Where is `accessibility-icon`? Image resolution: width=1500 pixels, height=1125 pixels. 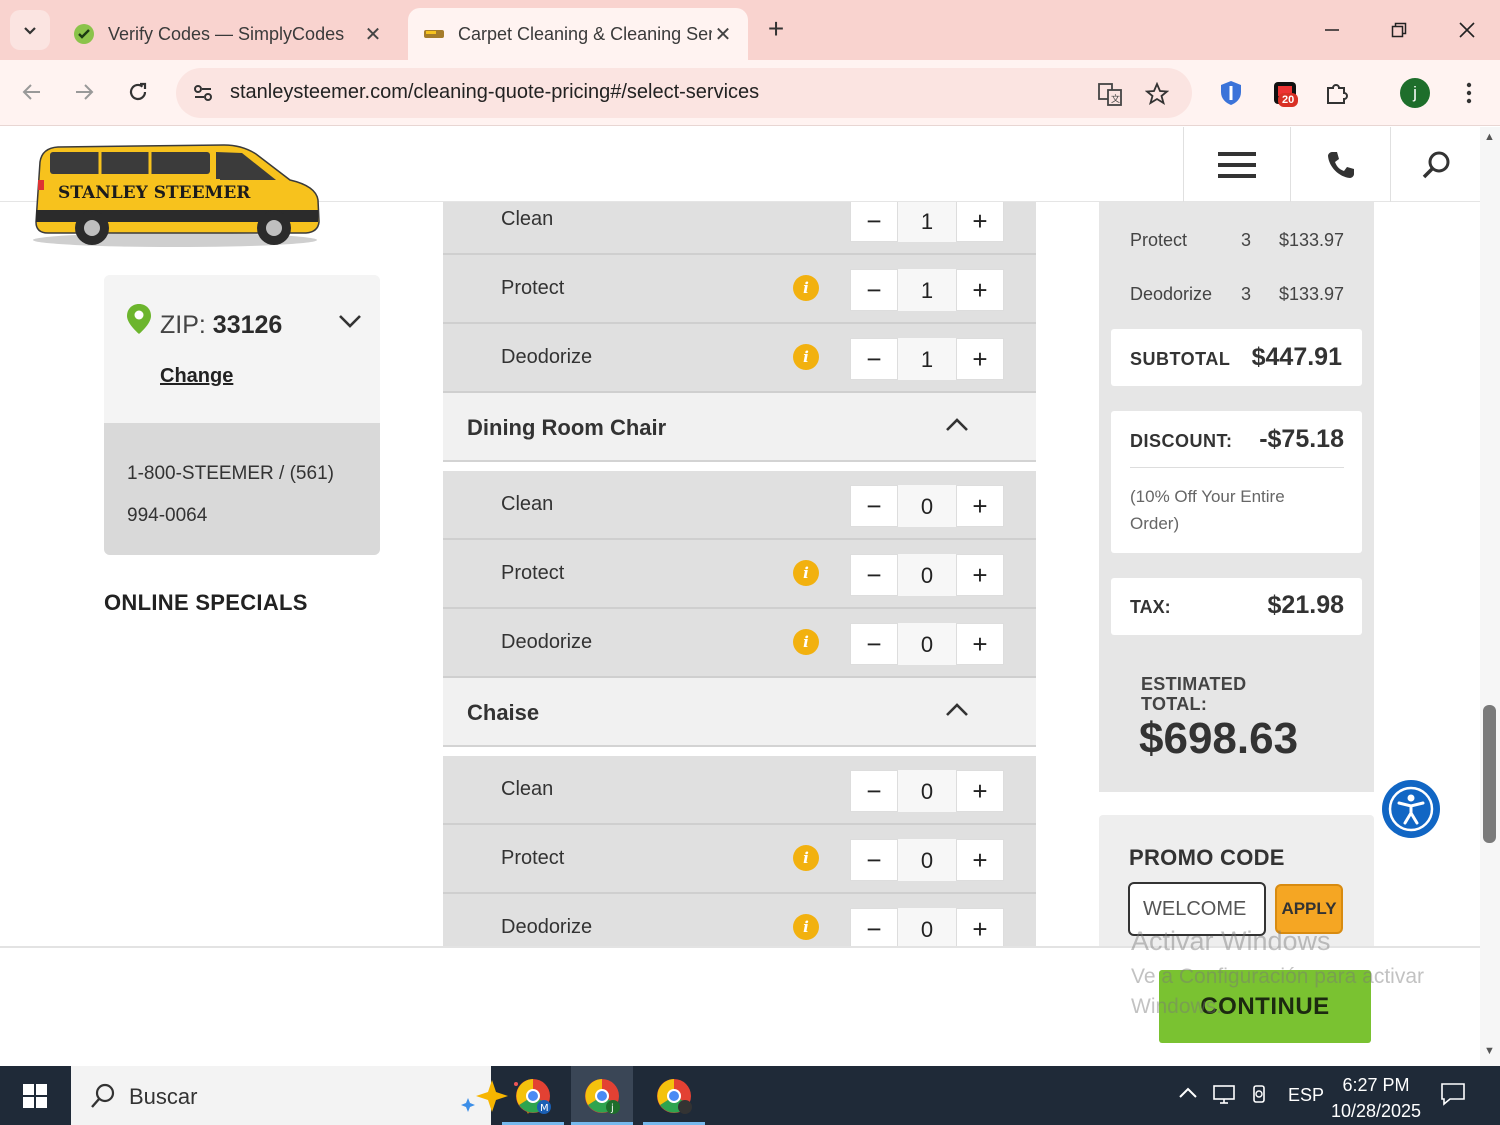 accessibility-icon is located at coordinates (1411, 809).